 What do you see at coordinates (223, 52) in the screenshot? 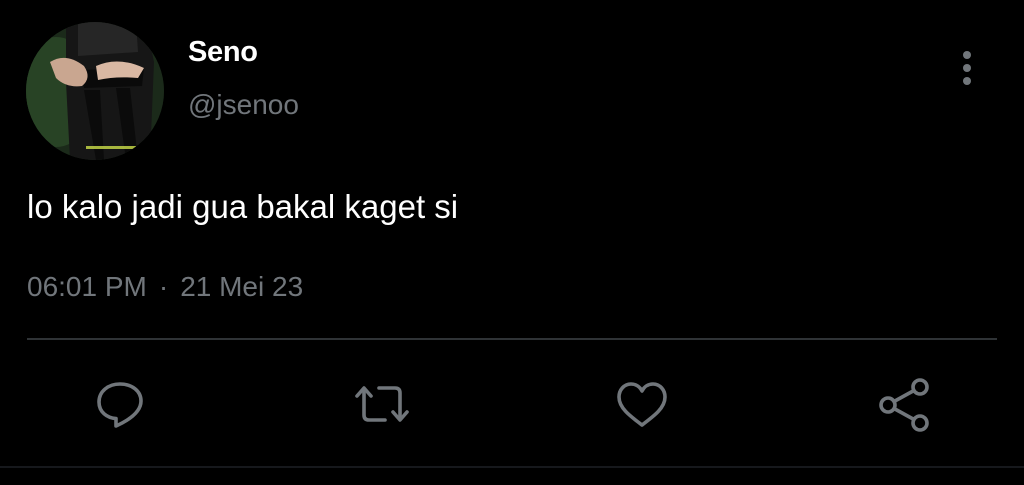
I see `author-display-name: Seno` at bounding box center [223, 52].